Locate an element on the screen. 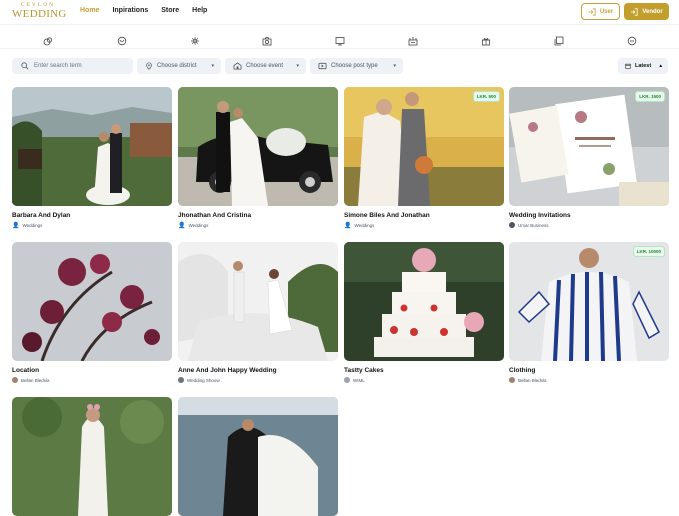 The image size is (679, 516). user-login-button: User is located at coordinates (600, 11).